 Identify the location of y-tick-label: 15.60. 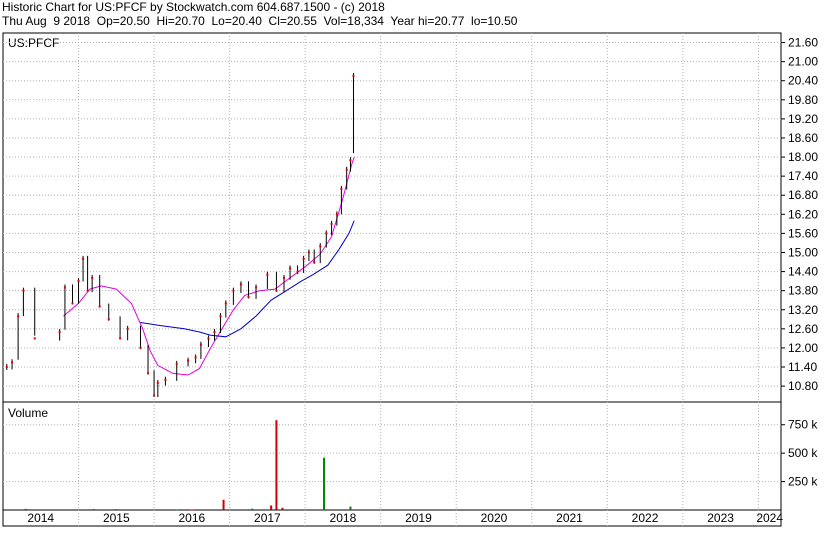
(803, 233).